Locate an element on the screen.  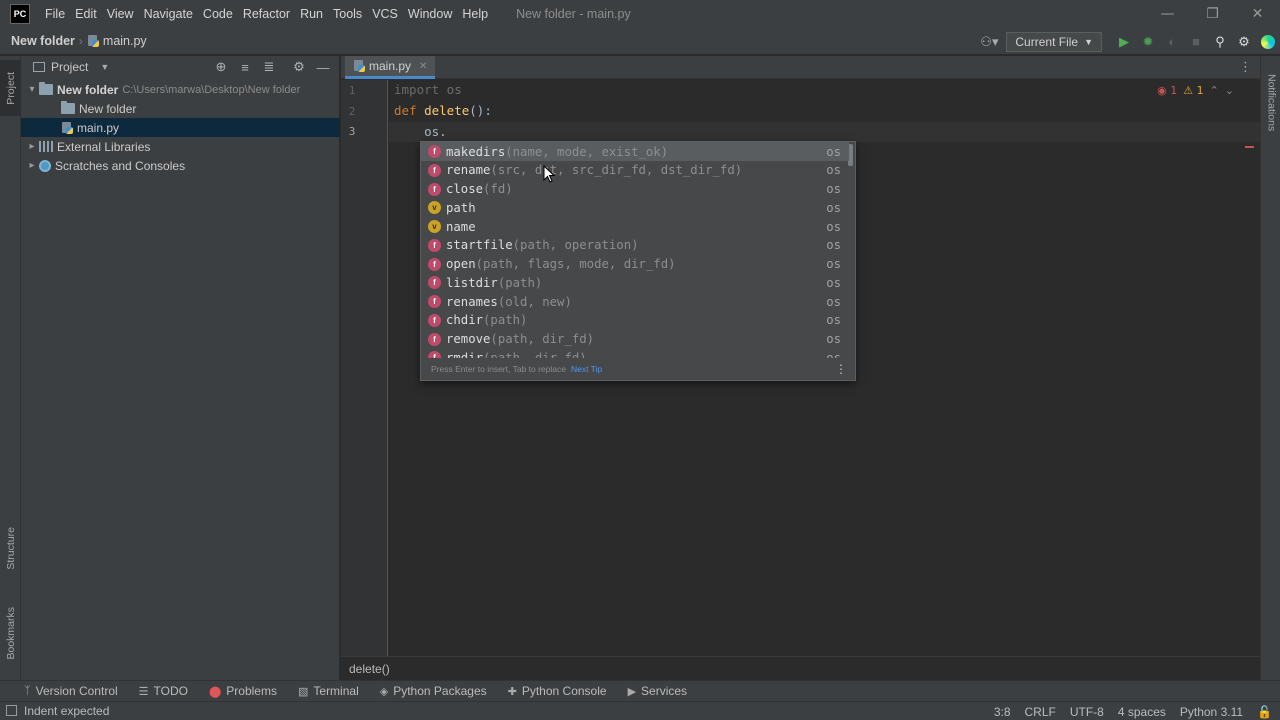
close-tab-icon: ✕ is located at coordinates (423, 66).